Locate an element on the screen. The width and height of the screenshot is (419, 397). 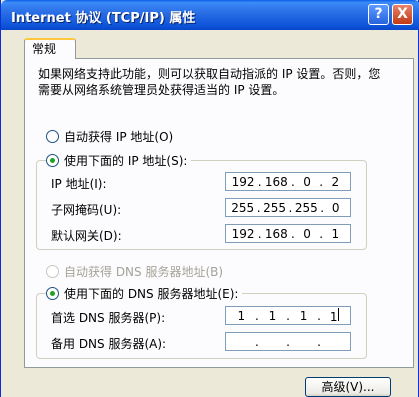
manual-dns-option: 使用下面的 DNS 服务器地址(E): is located at coordinates (144, 293).